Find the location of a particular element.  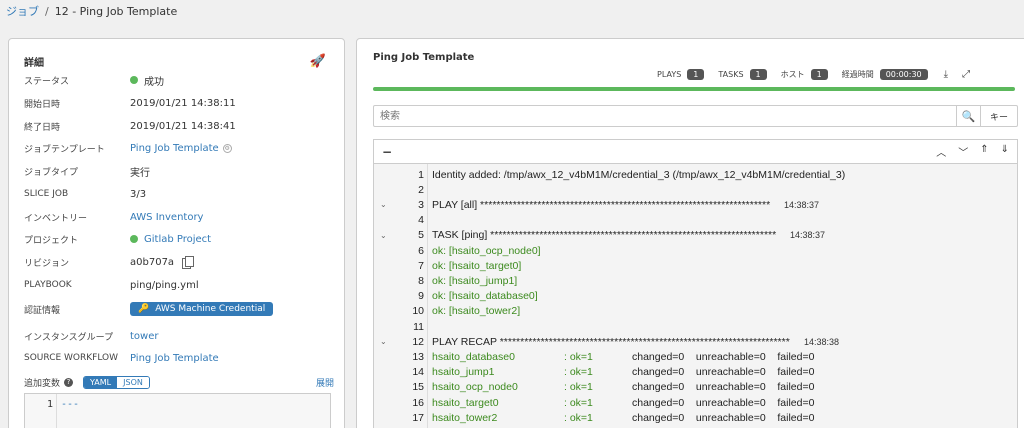

copy-icon is located at coordinates (188, 262).